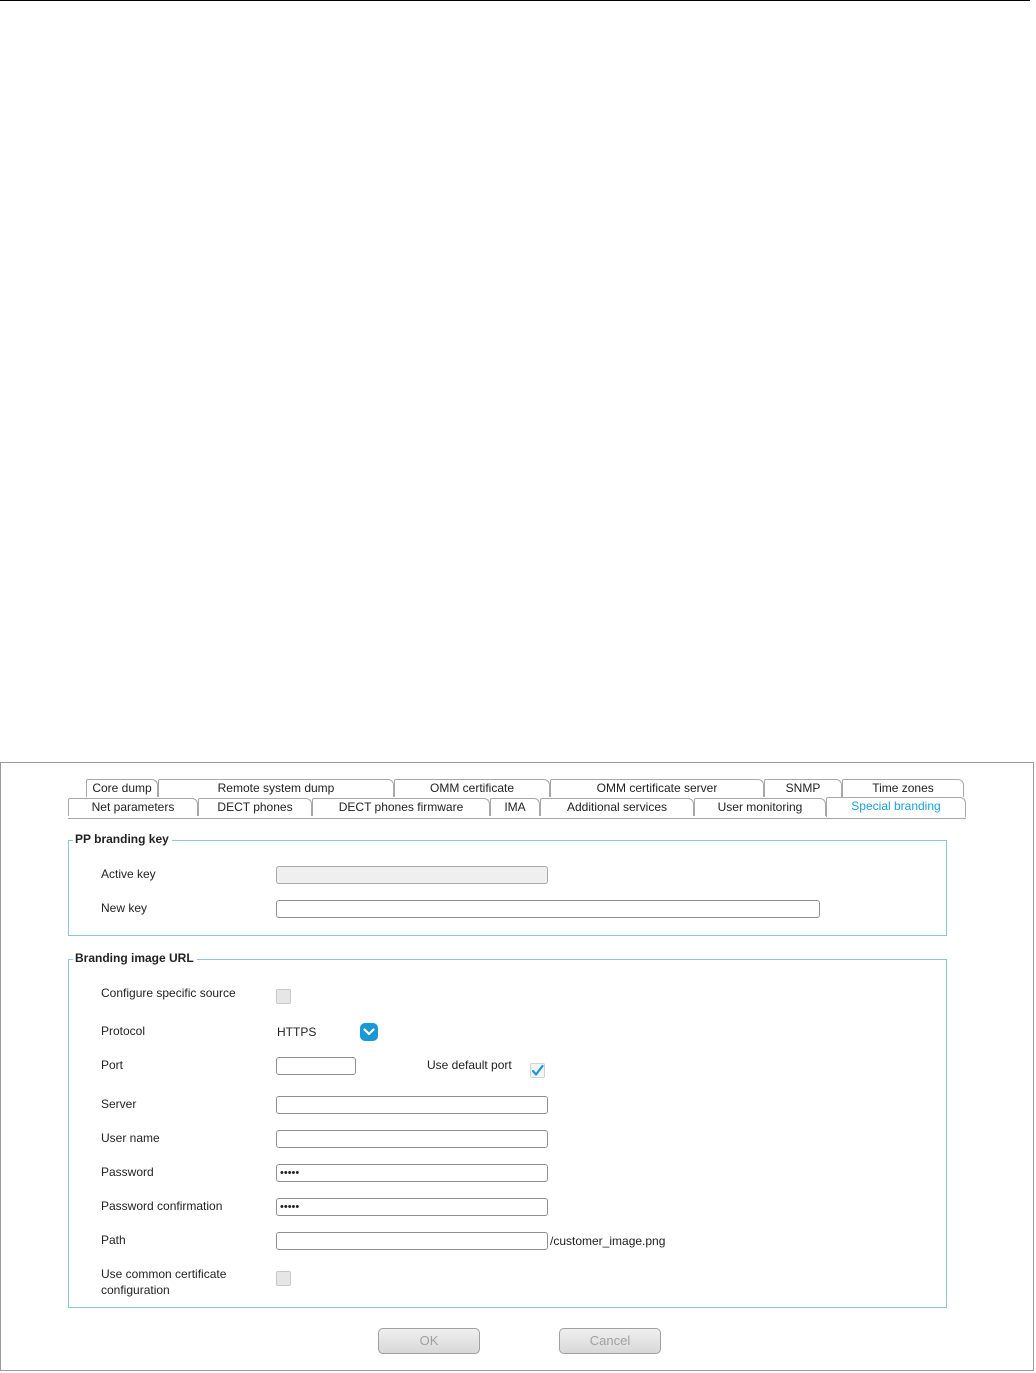  Describe the element at coordinates (122, 788) in the screenshot. I see `tab-core-dump: Core dump` at that location.